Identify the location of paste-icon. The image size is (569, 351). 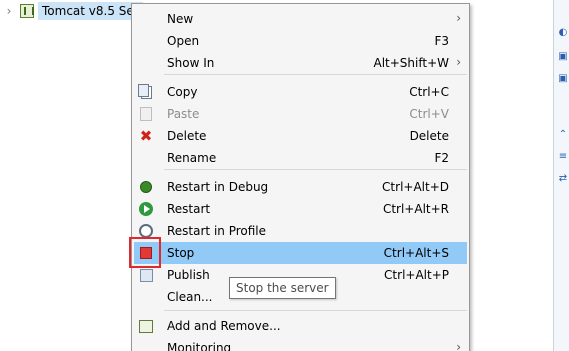
(146, 114).